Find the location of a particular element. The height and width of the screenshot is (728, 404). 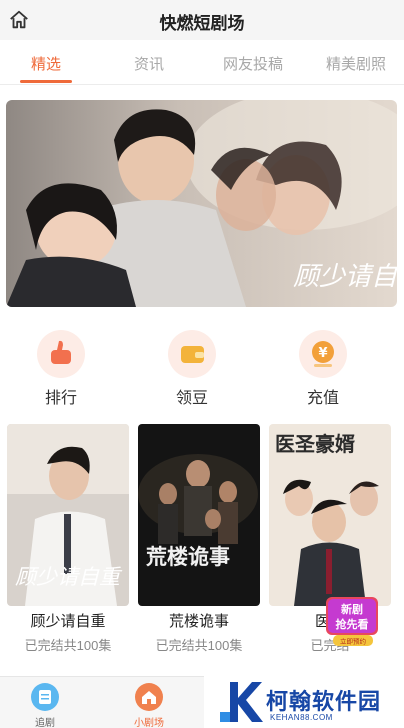

drama-poster: 荒楼诡事 is located at coordinates (199, 515).